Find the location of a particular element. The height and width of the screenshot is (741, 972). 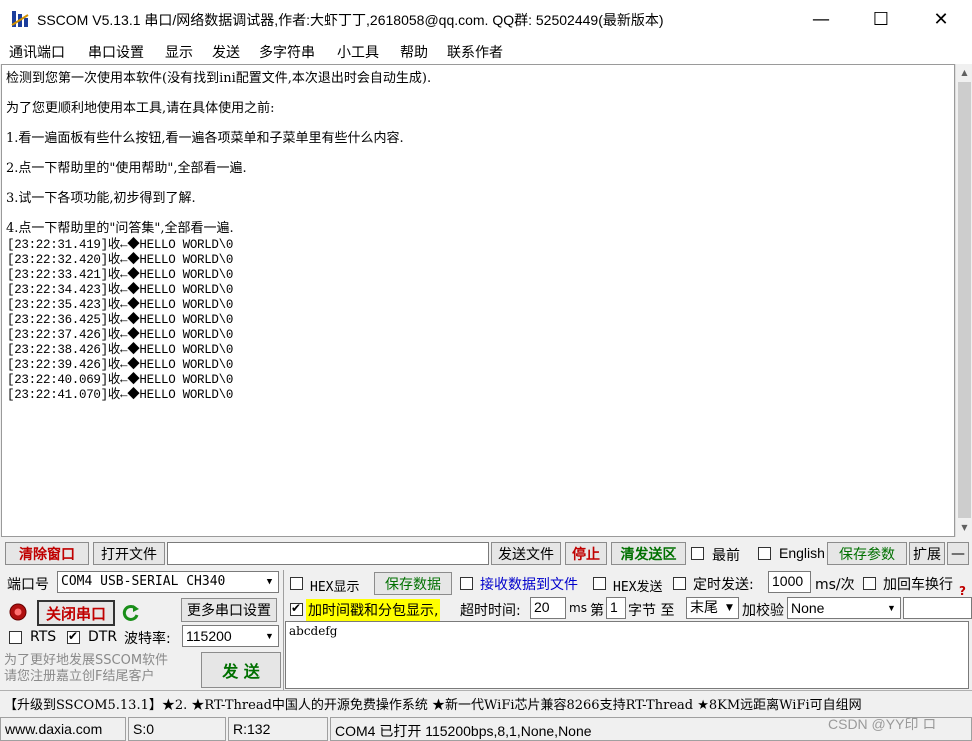

refresh-icon is located at coordinates (131, 613).